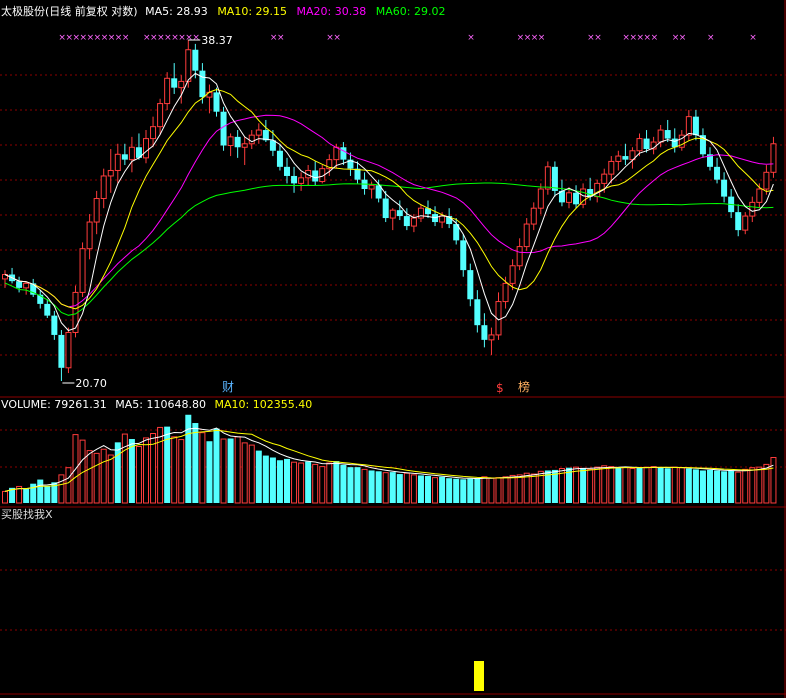 Image resolution: width=786 pixels, height=698 pixels. Describe the element at coordinates (159, 11) in the screenshot. I see `ma5-label: MA5:` at that location.